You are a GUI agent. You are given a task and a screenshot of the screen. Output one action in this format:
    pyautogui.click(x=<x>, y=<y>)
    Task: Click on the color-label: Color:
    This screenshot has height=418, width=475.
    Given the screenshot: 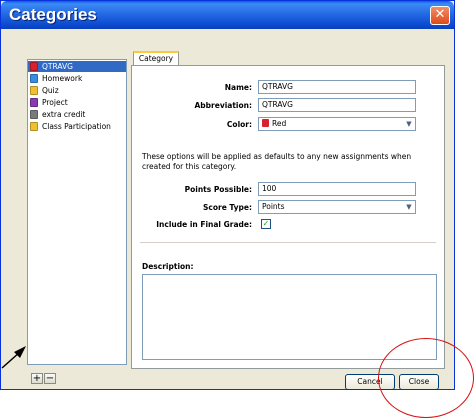 What is the action you would take?
    pyautogui.click(x=239, y=124)
    